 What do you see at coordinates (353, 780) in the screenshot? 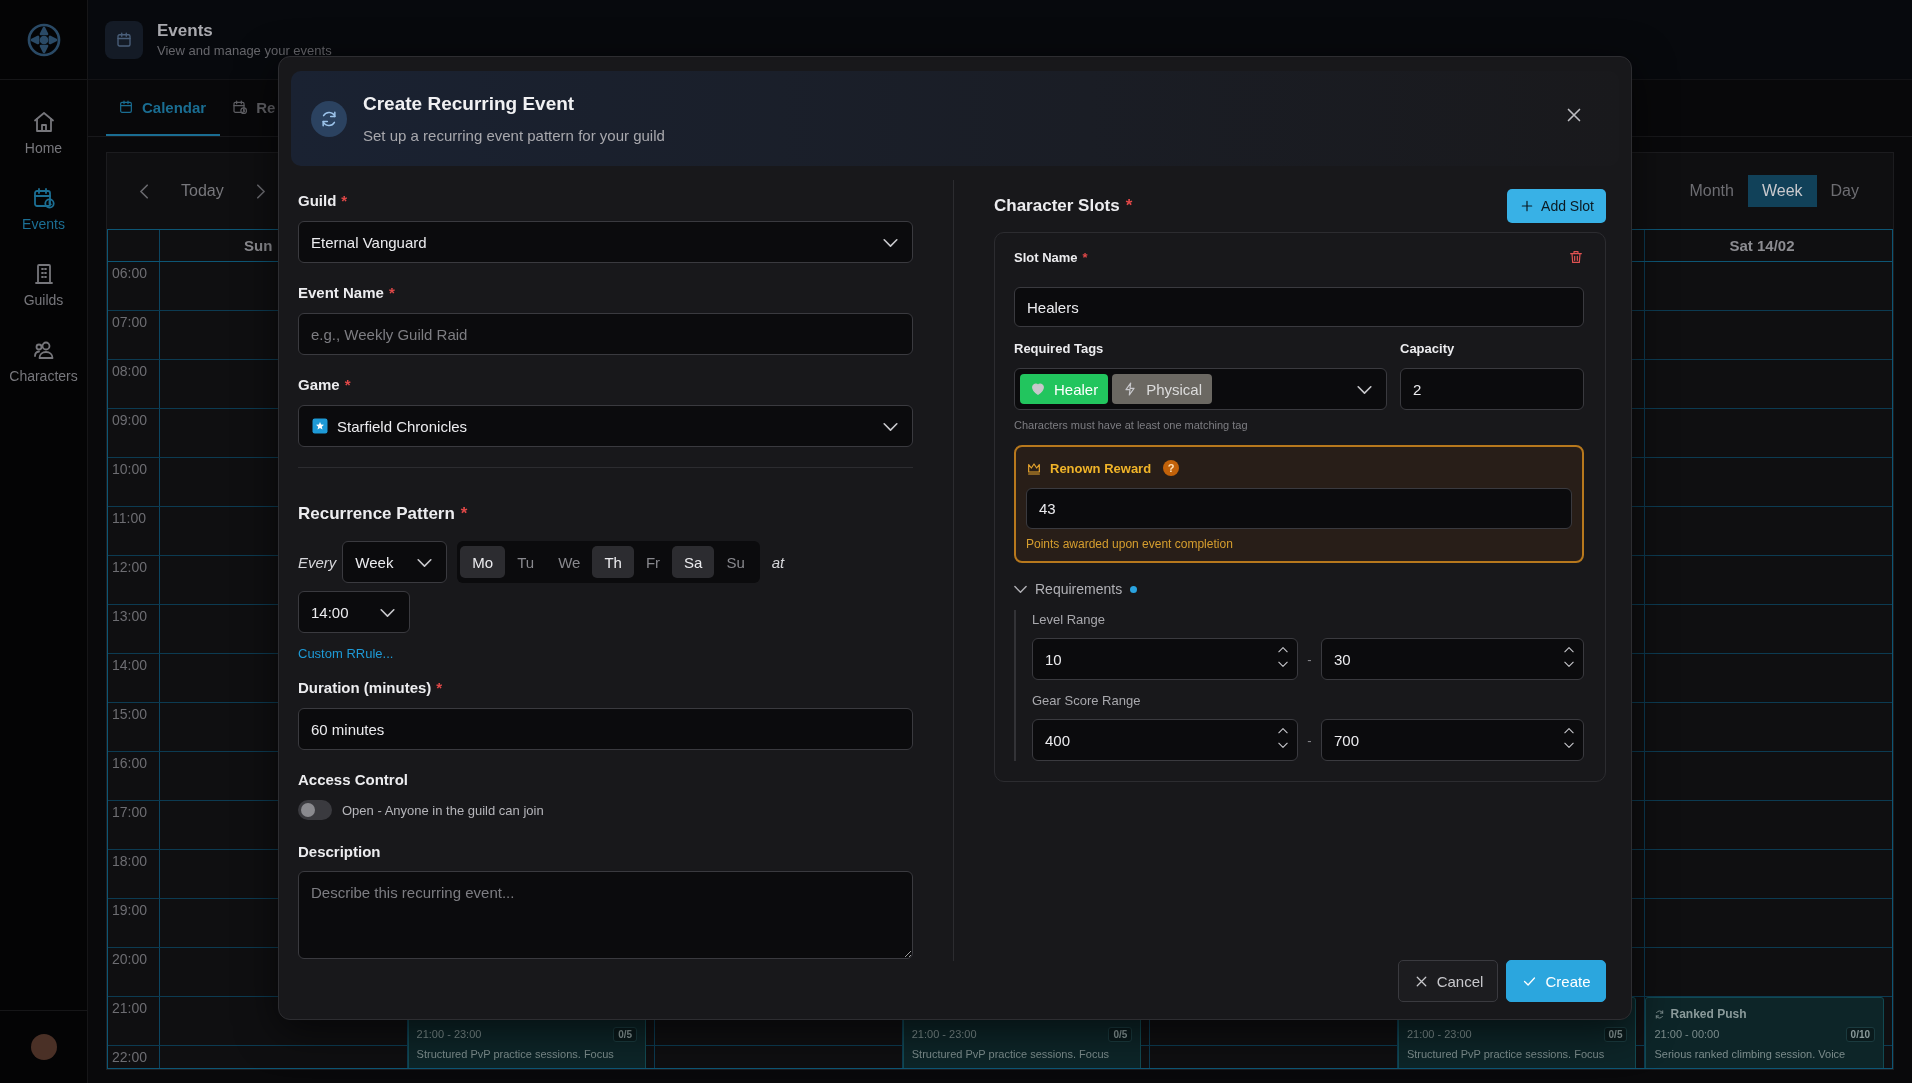
I see `field-label: Access Control` at bounding box center [353, 780].